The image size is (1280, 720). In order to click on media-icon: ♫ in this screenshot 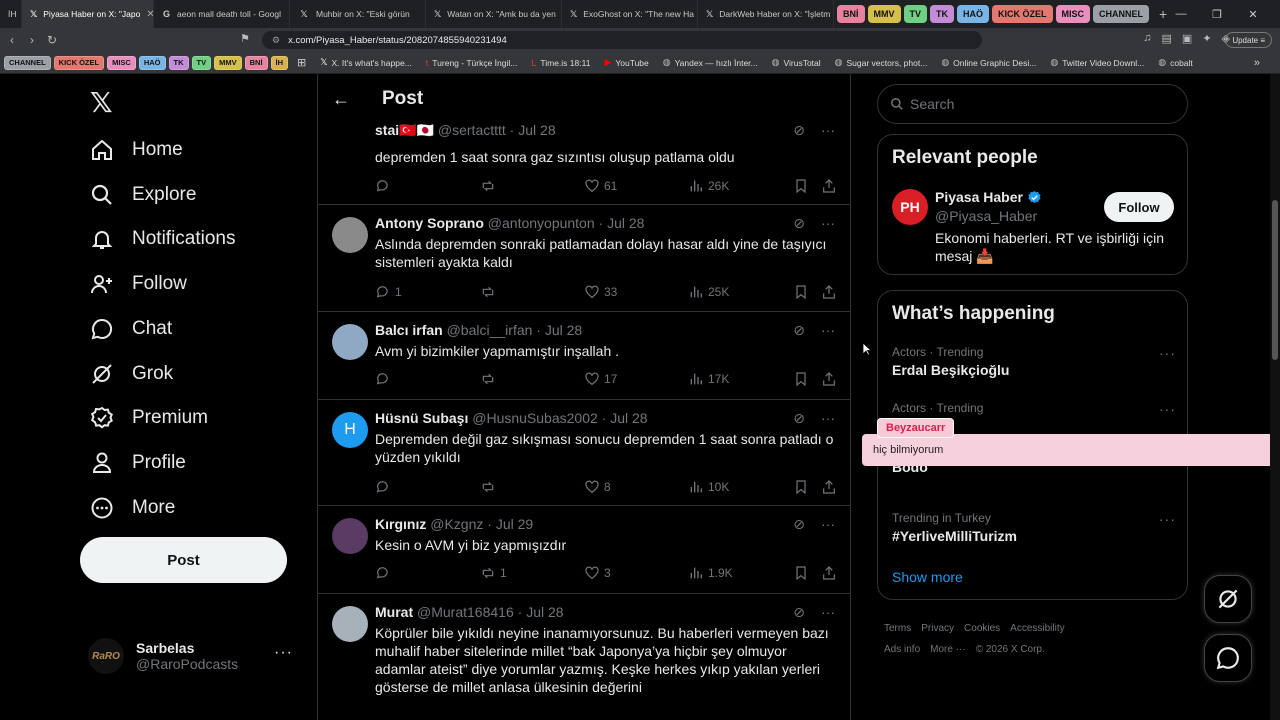, I will do `click(1147, 38)`.